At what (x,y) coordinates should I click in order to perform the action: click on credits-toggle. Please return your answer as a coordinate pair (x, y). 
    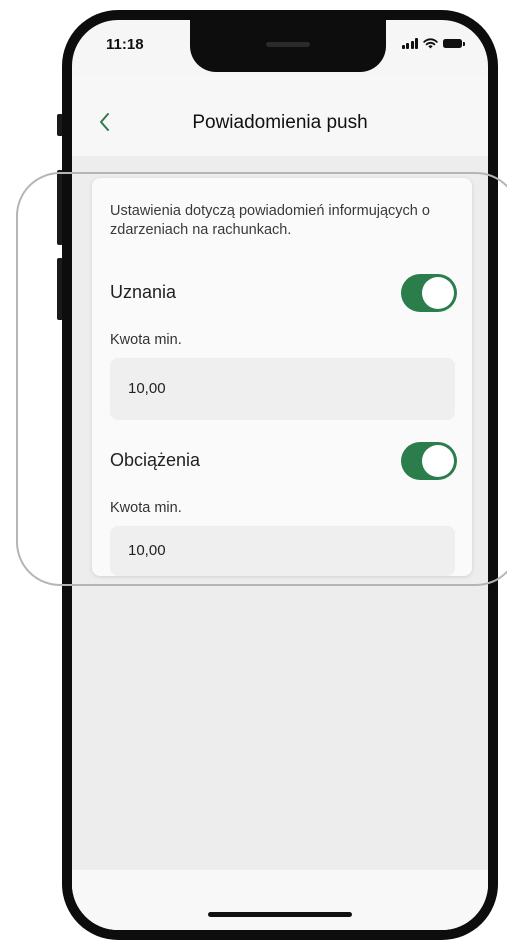
    Looking at the image, I should click on (429, 293).